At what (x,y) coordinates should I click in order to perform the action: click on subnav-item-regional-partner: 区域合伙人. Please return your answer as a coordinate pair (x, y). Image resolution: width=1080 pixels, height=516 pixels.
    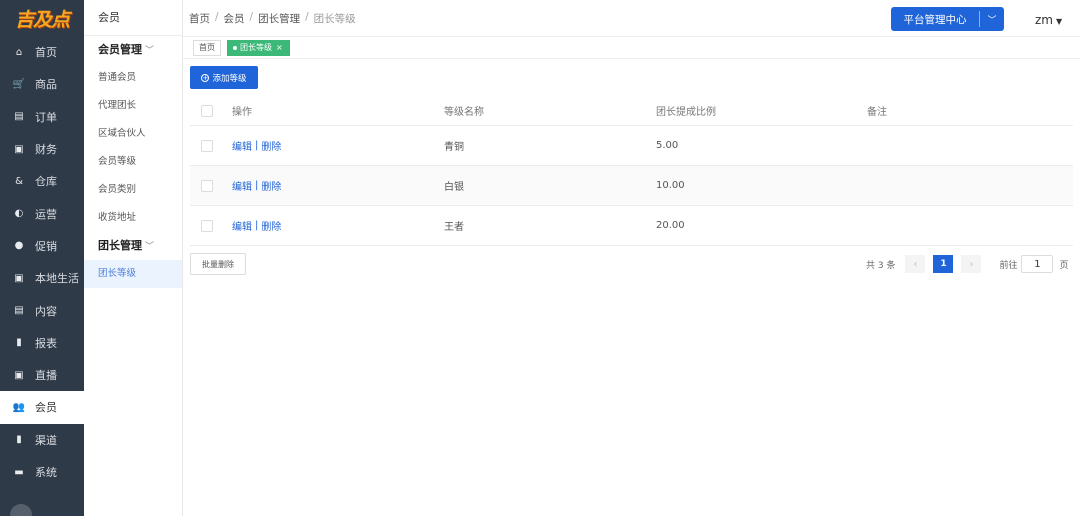
    Looking at the image, I should click on (133, 134).